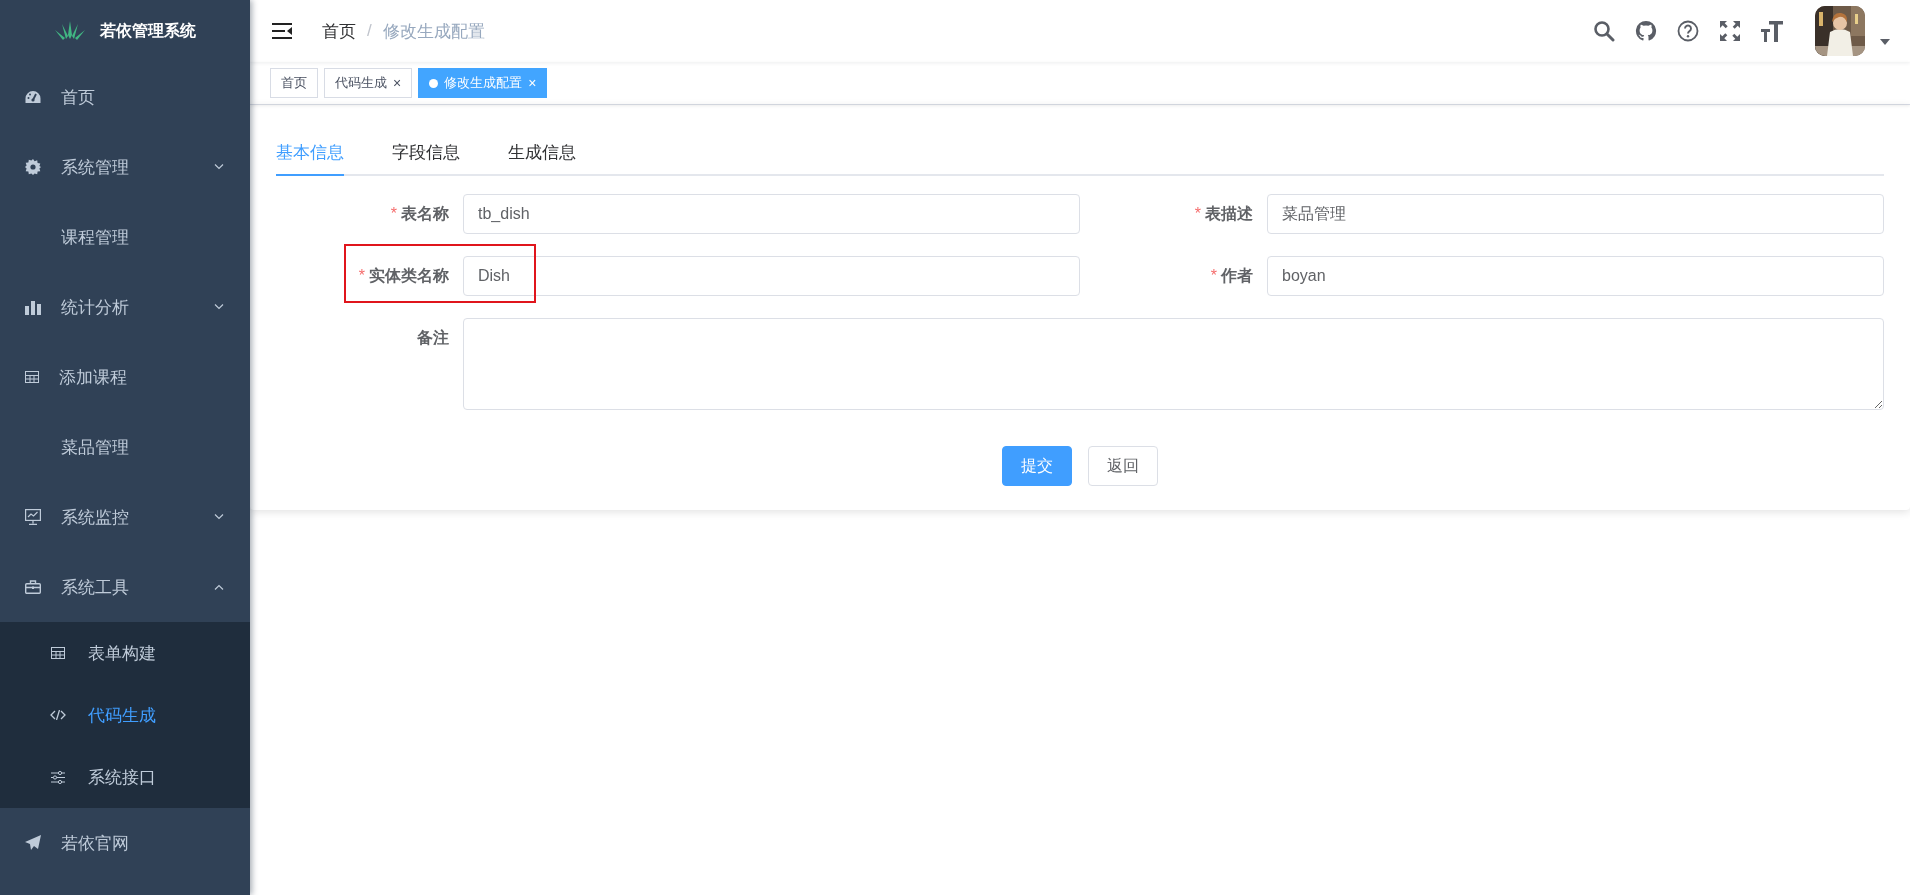 The image size is (1910, 895). What do you see at coordinates (33, 587) in the screenshot?
I see `briefcase-icon` at bounding box center [33, 587].